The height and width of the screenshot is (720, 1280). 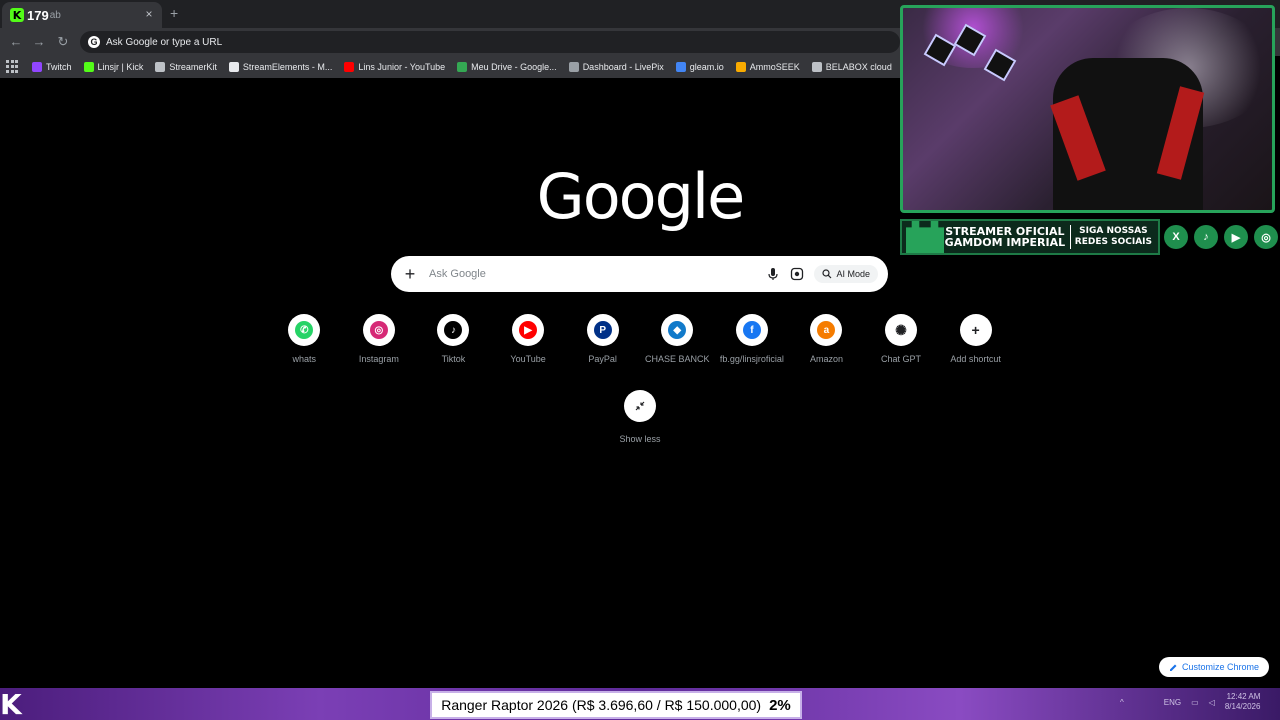 What do you see at coordinates (528, 359) in the screenshot?
I see `shortcut-label: YouTube` at bounding box center [528, 359].